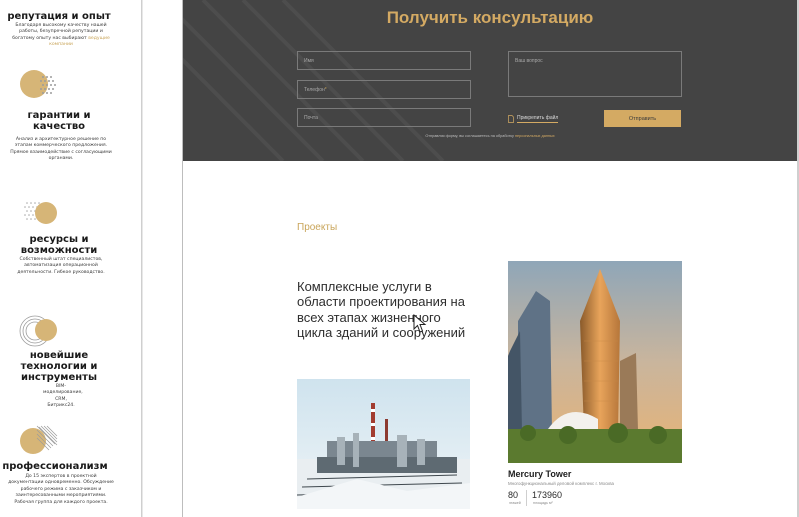 The image size is (799, 517). What do you see at coordinates (420, 323) in the screenshot?
I see `mouse-cursor-icon` at bounding box center [420, 323].